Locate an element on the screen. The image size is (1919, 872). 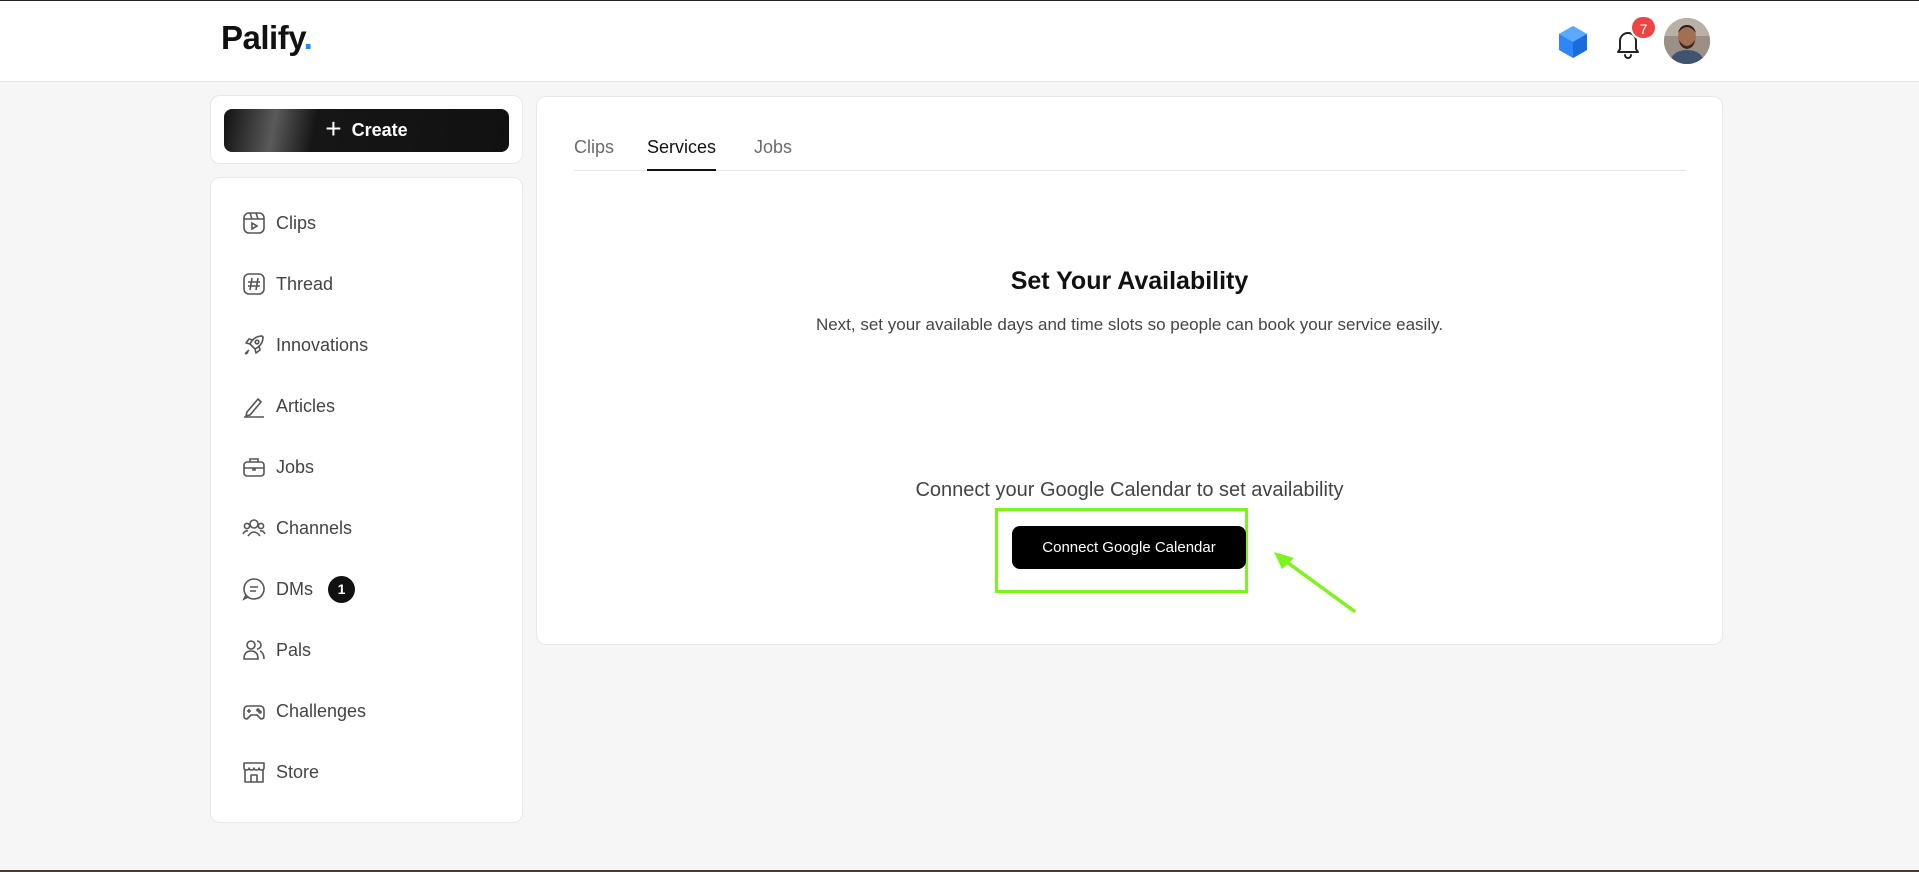
sidebar-item-clips: Clips is located at coordinates (278, 223).